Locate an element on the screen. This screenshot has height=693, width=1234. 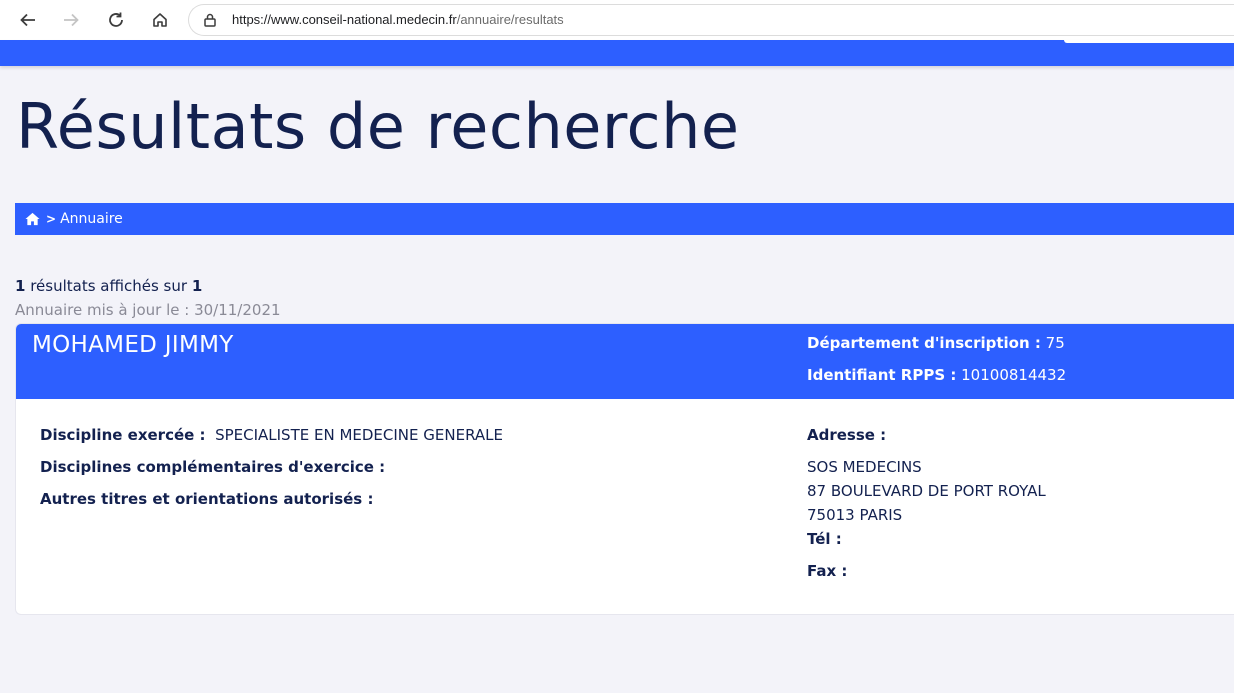
doctor-name: MOHAMED JIMMY is located at coordinates (133, 345).